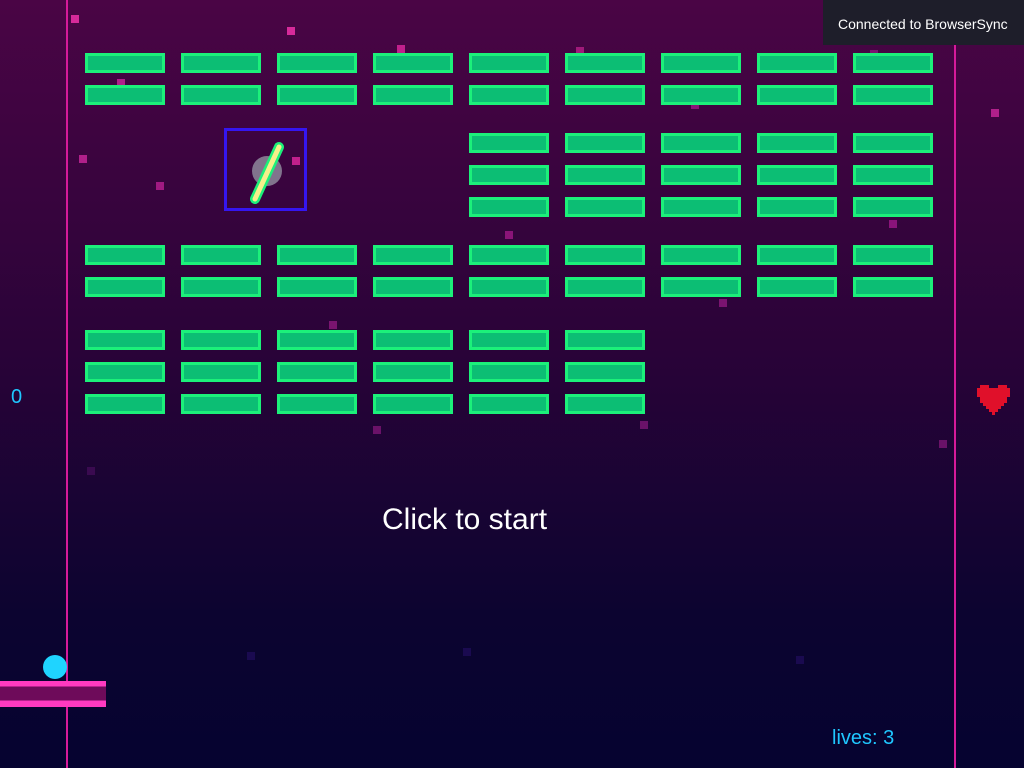 Image resolution: width=1024 pixels, height=768 pixels. Describe the element at coordinates (464, 520) in the screenshot. I see `click-to-start-prompt: Click to start` at that location.